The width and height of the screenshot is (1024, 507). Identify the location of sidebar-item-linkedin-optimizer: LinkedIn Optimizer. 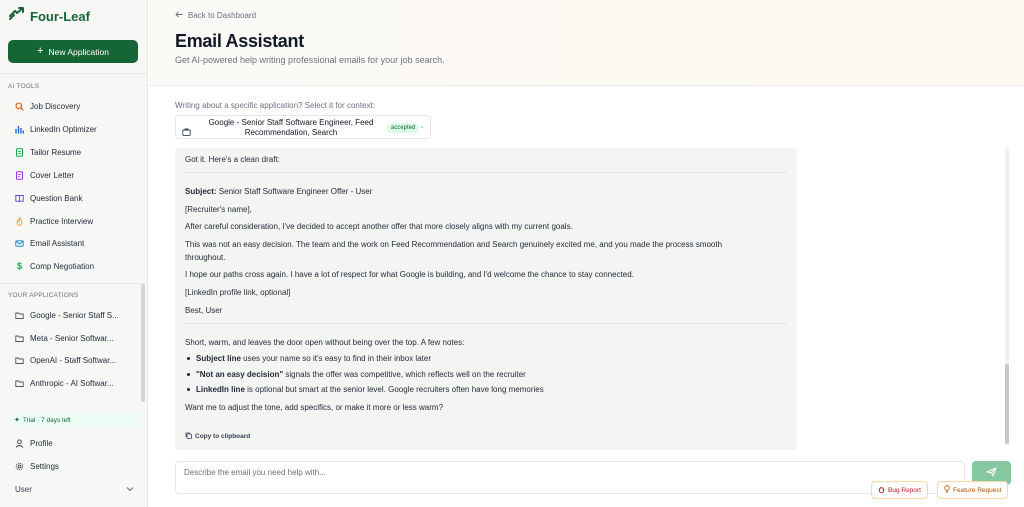
(74, 129).